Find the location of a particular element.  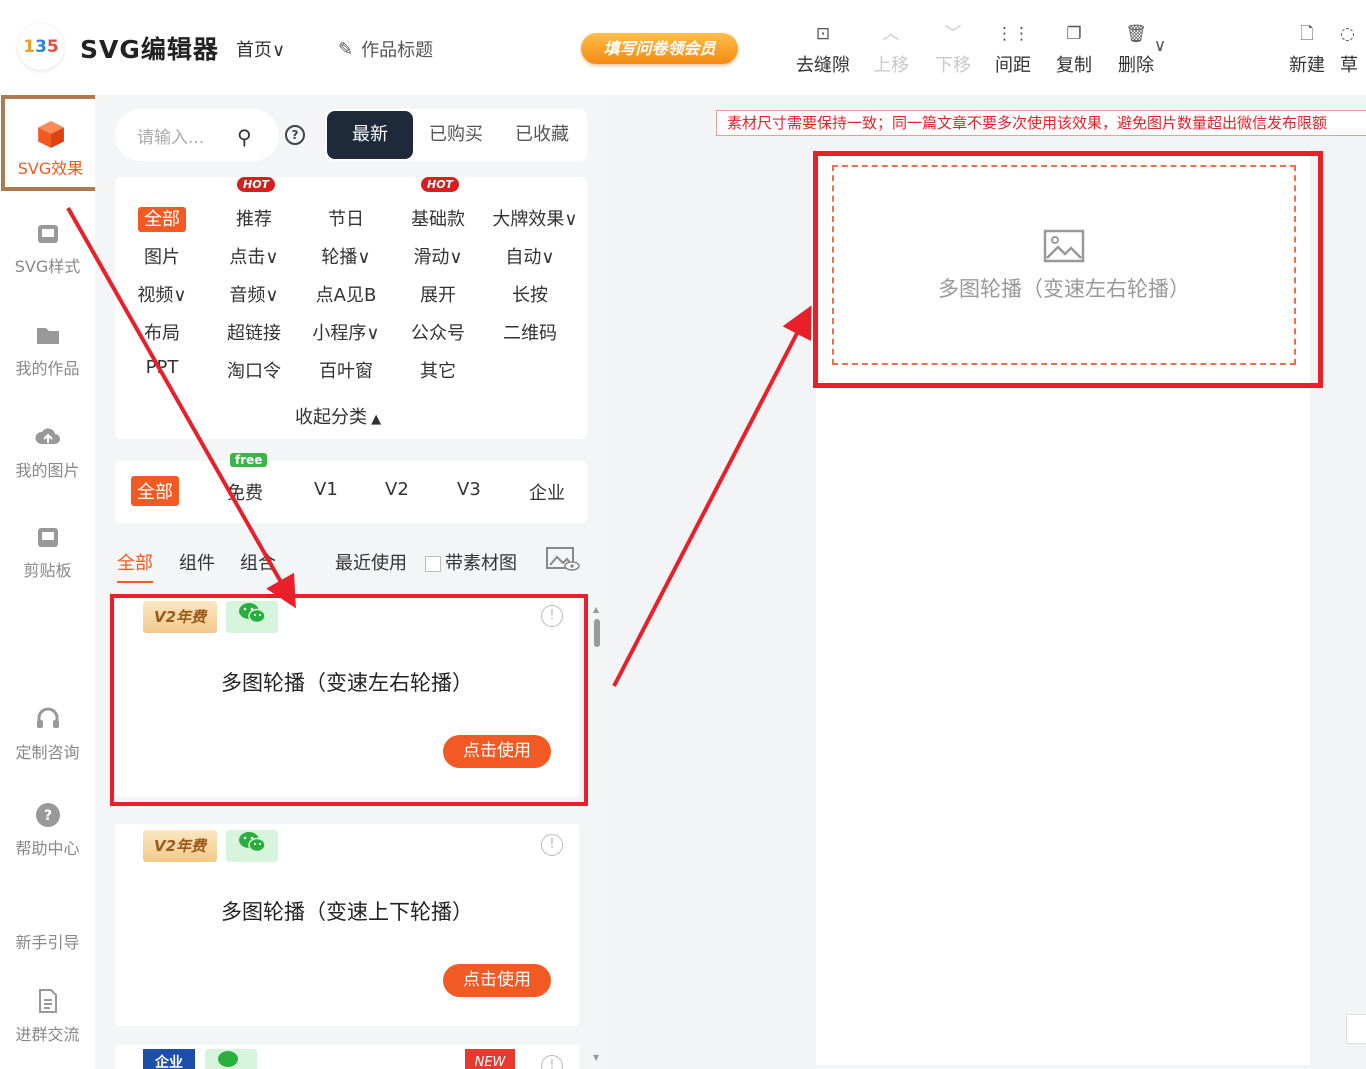

toolbar-spacing-button: ⋮⋮ 间距 is located at coordinates (1013, 49).